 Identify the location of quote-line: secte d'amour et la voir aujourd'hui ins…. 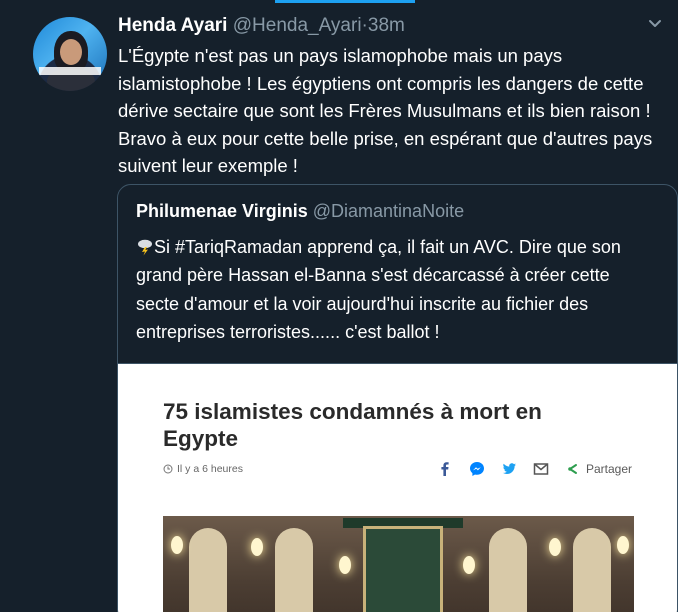
(362, 303).